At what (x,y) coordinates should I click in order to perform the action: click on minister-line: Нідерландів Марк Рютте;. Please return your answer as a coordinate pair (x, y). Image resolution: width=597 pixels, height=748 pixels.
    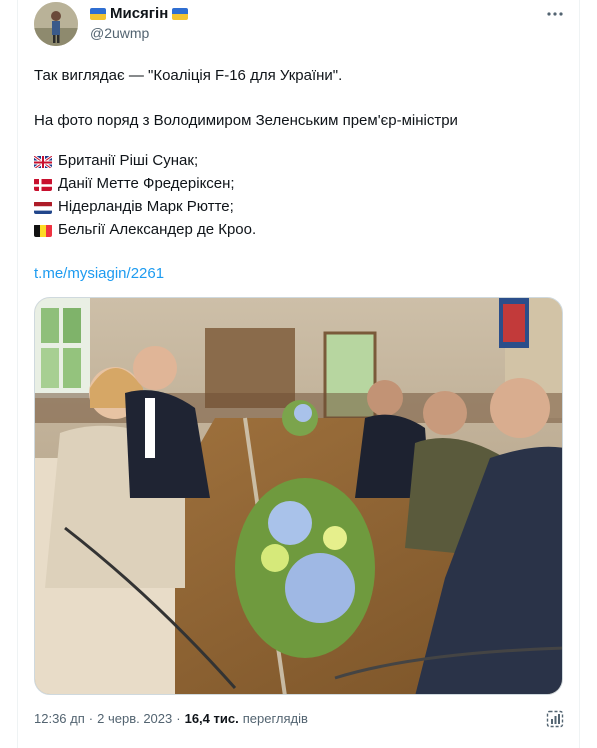
    Looking at the image, I should click on (134, 207).